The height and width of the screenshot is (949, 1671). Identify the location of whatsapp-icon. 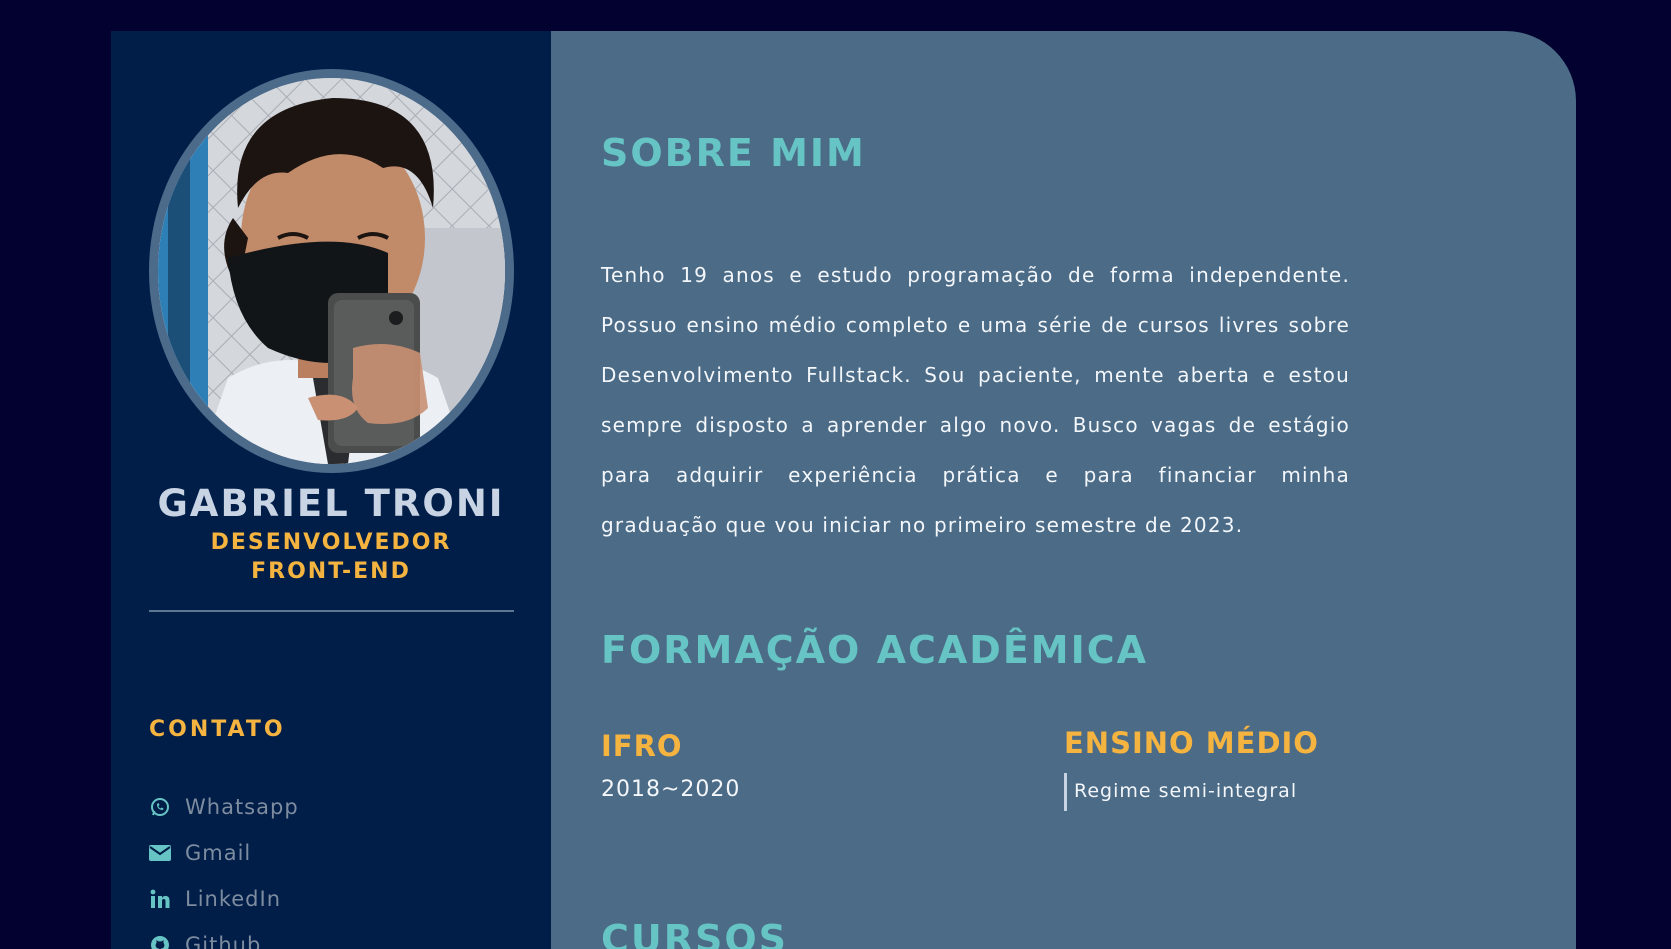
(160, 807).